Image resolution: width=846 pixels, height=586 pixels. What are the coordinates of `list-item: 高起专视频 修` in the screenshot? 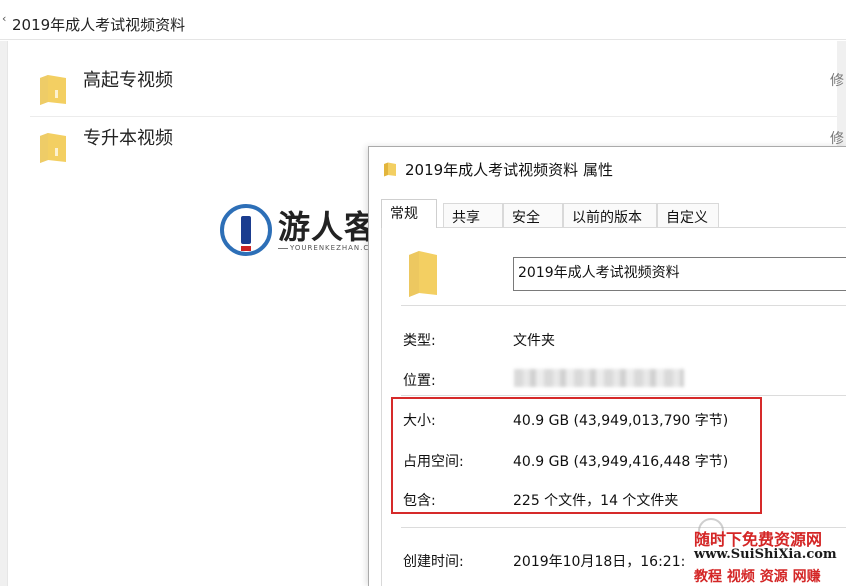 It's located at (437, 88).